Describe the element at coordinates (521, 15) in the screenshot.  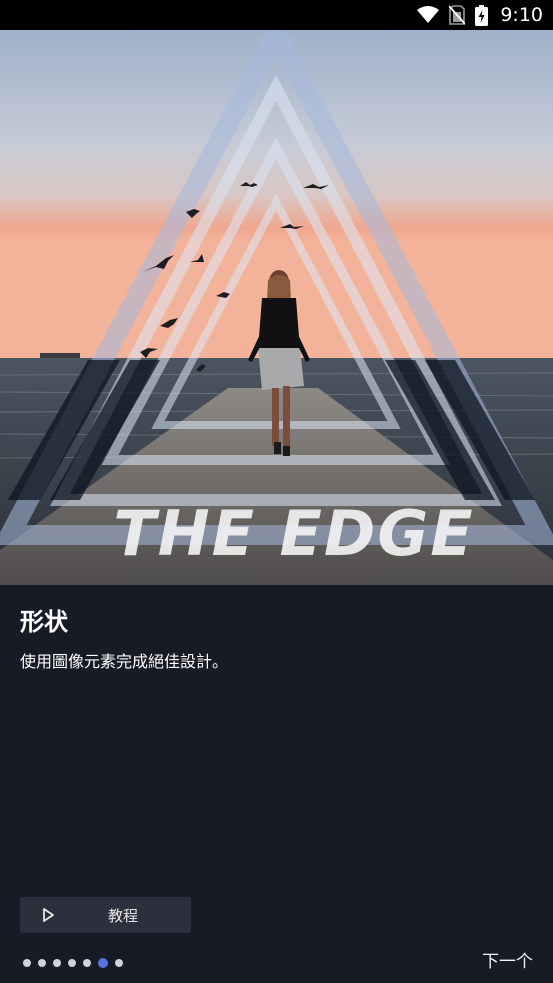
I see `status-time: 9:10` at that location.